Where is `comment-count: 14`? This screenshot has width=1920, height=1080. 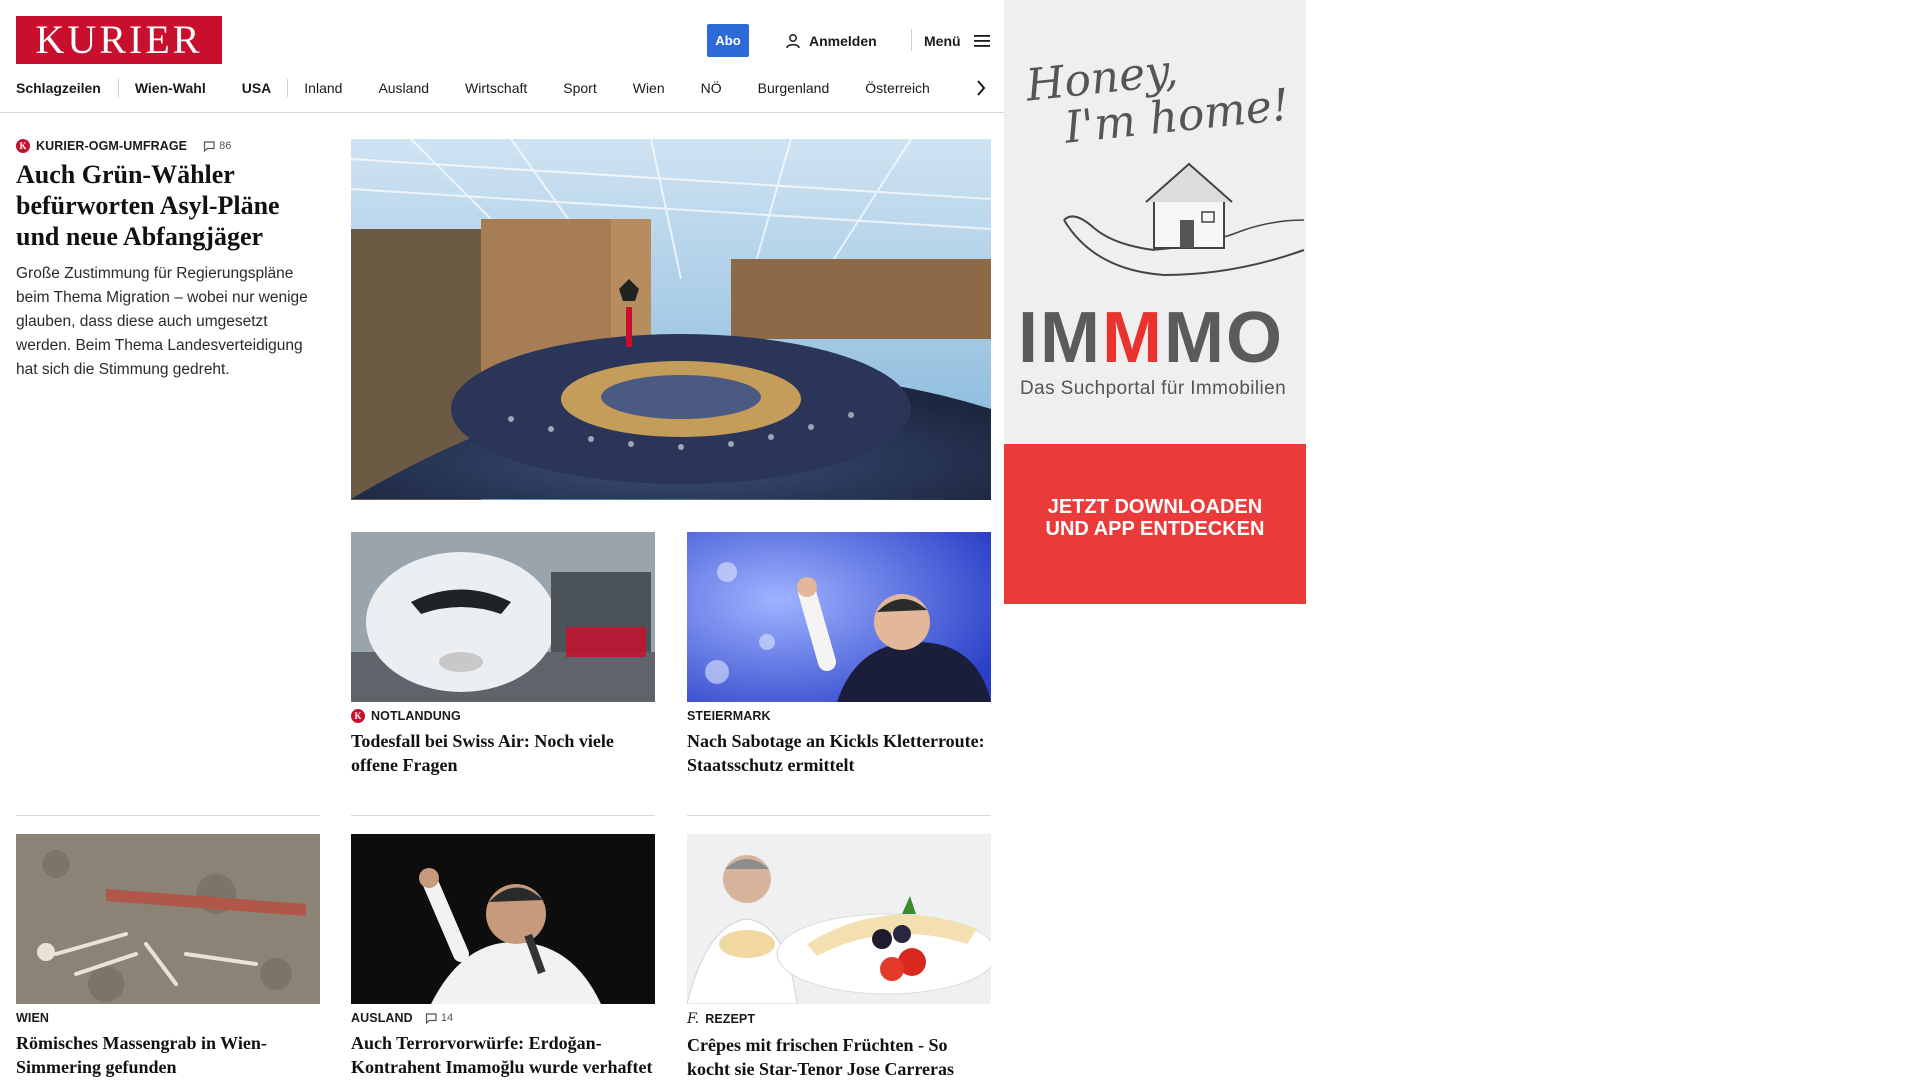 comment-count: 14 is located at coordinates (439, 1018).